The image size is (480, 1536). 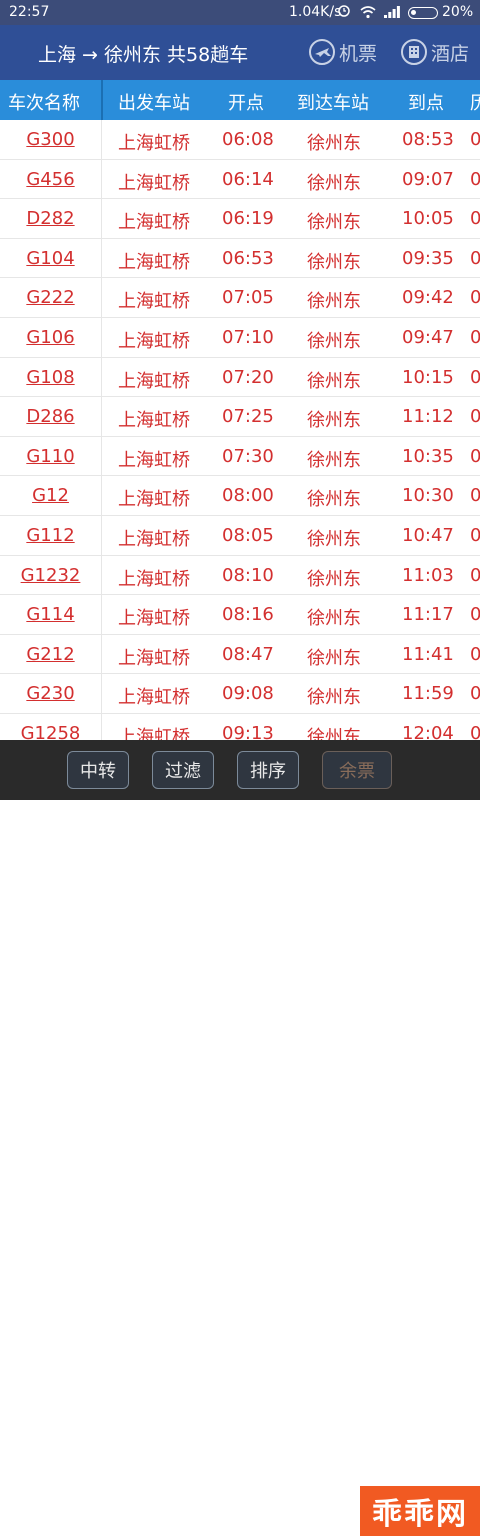 What do you see at coordinates (428, 535) in the screenshot?
I see `arrival-time: 10:47` at bounding box center [428, 535].